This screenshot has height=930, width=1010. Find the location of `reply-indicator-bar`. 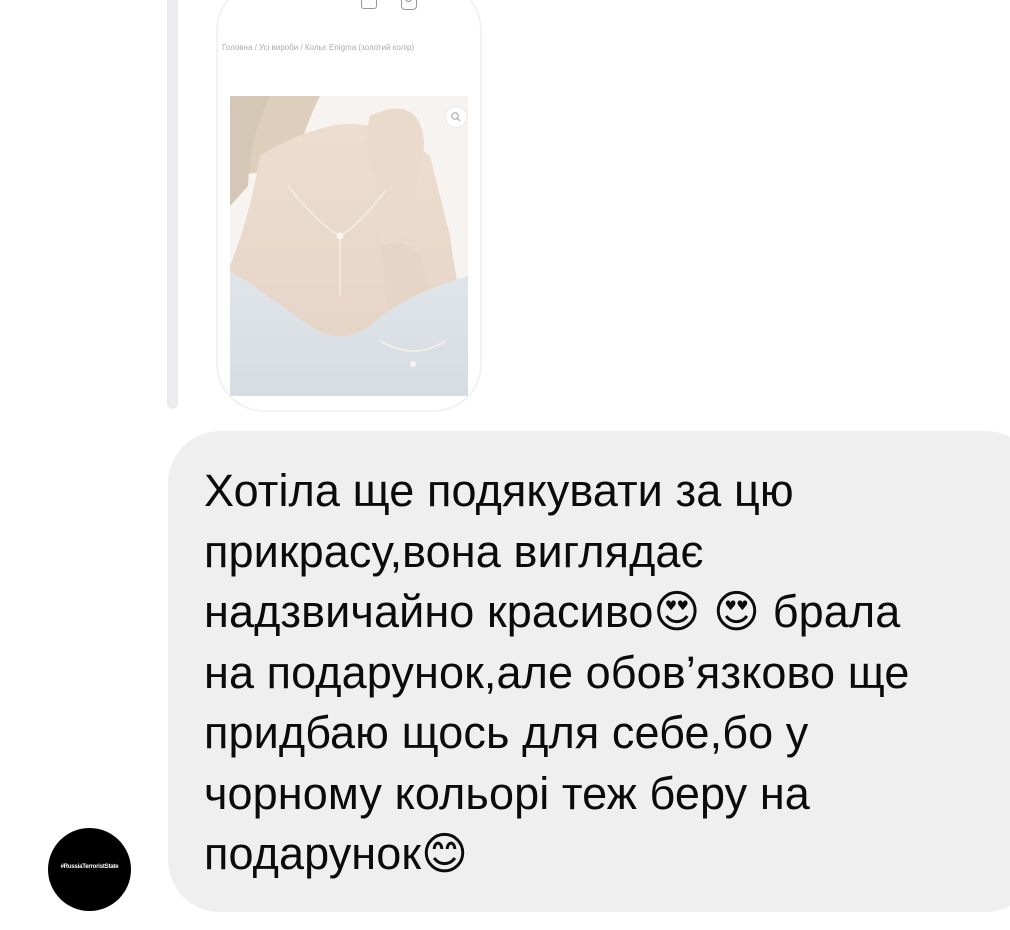

reply-indicator-bar is located at coordinates (172, 204).